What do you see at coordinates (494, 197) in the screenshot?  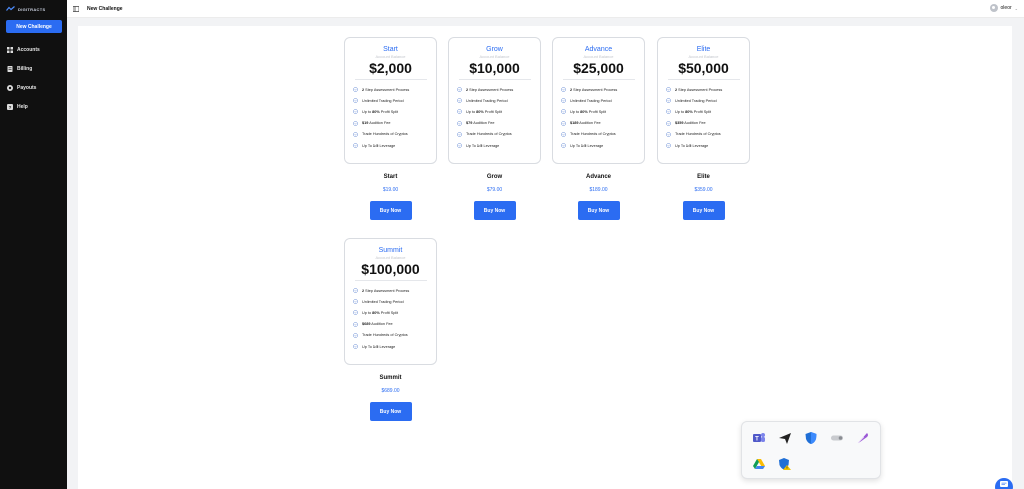 I see `plan-purchase-grow: Grow $79.00 Buy Now` at bounding box center [494, 197].